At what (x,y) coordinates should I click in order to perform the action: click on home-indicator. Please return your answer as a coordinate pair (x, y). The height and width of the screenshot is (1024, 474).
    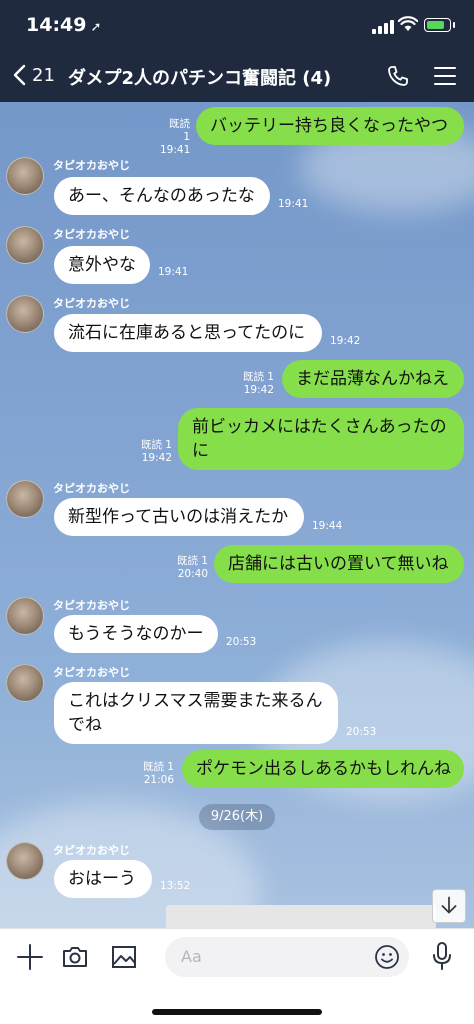
    Looking at the image, I should click on (237, 1012).